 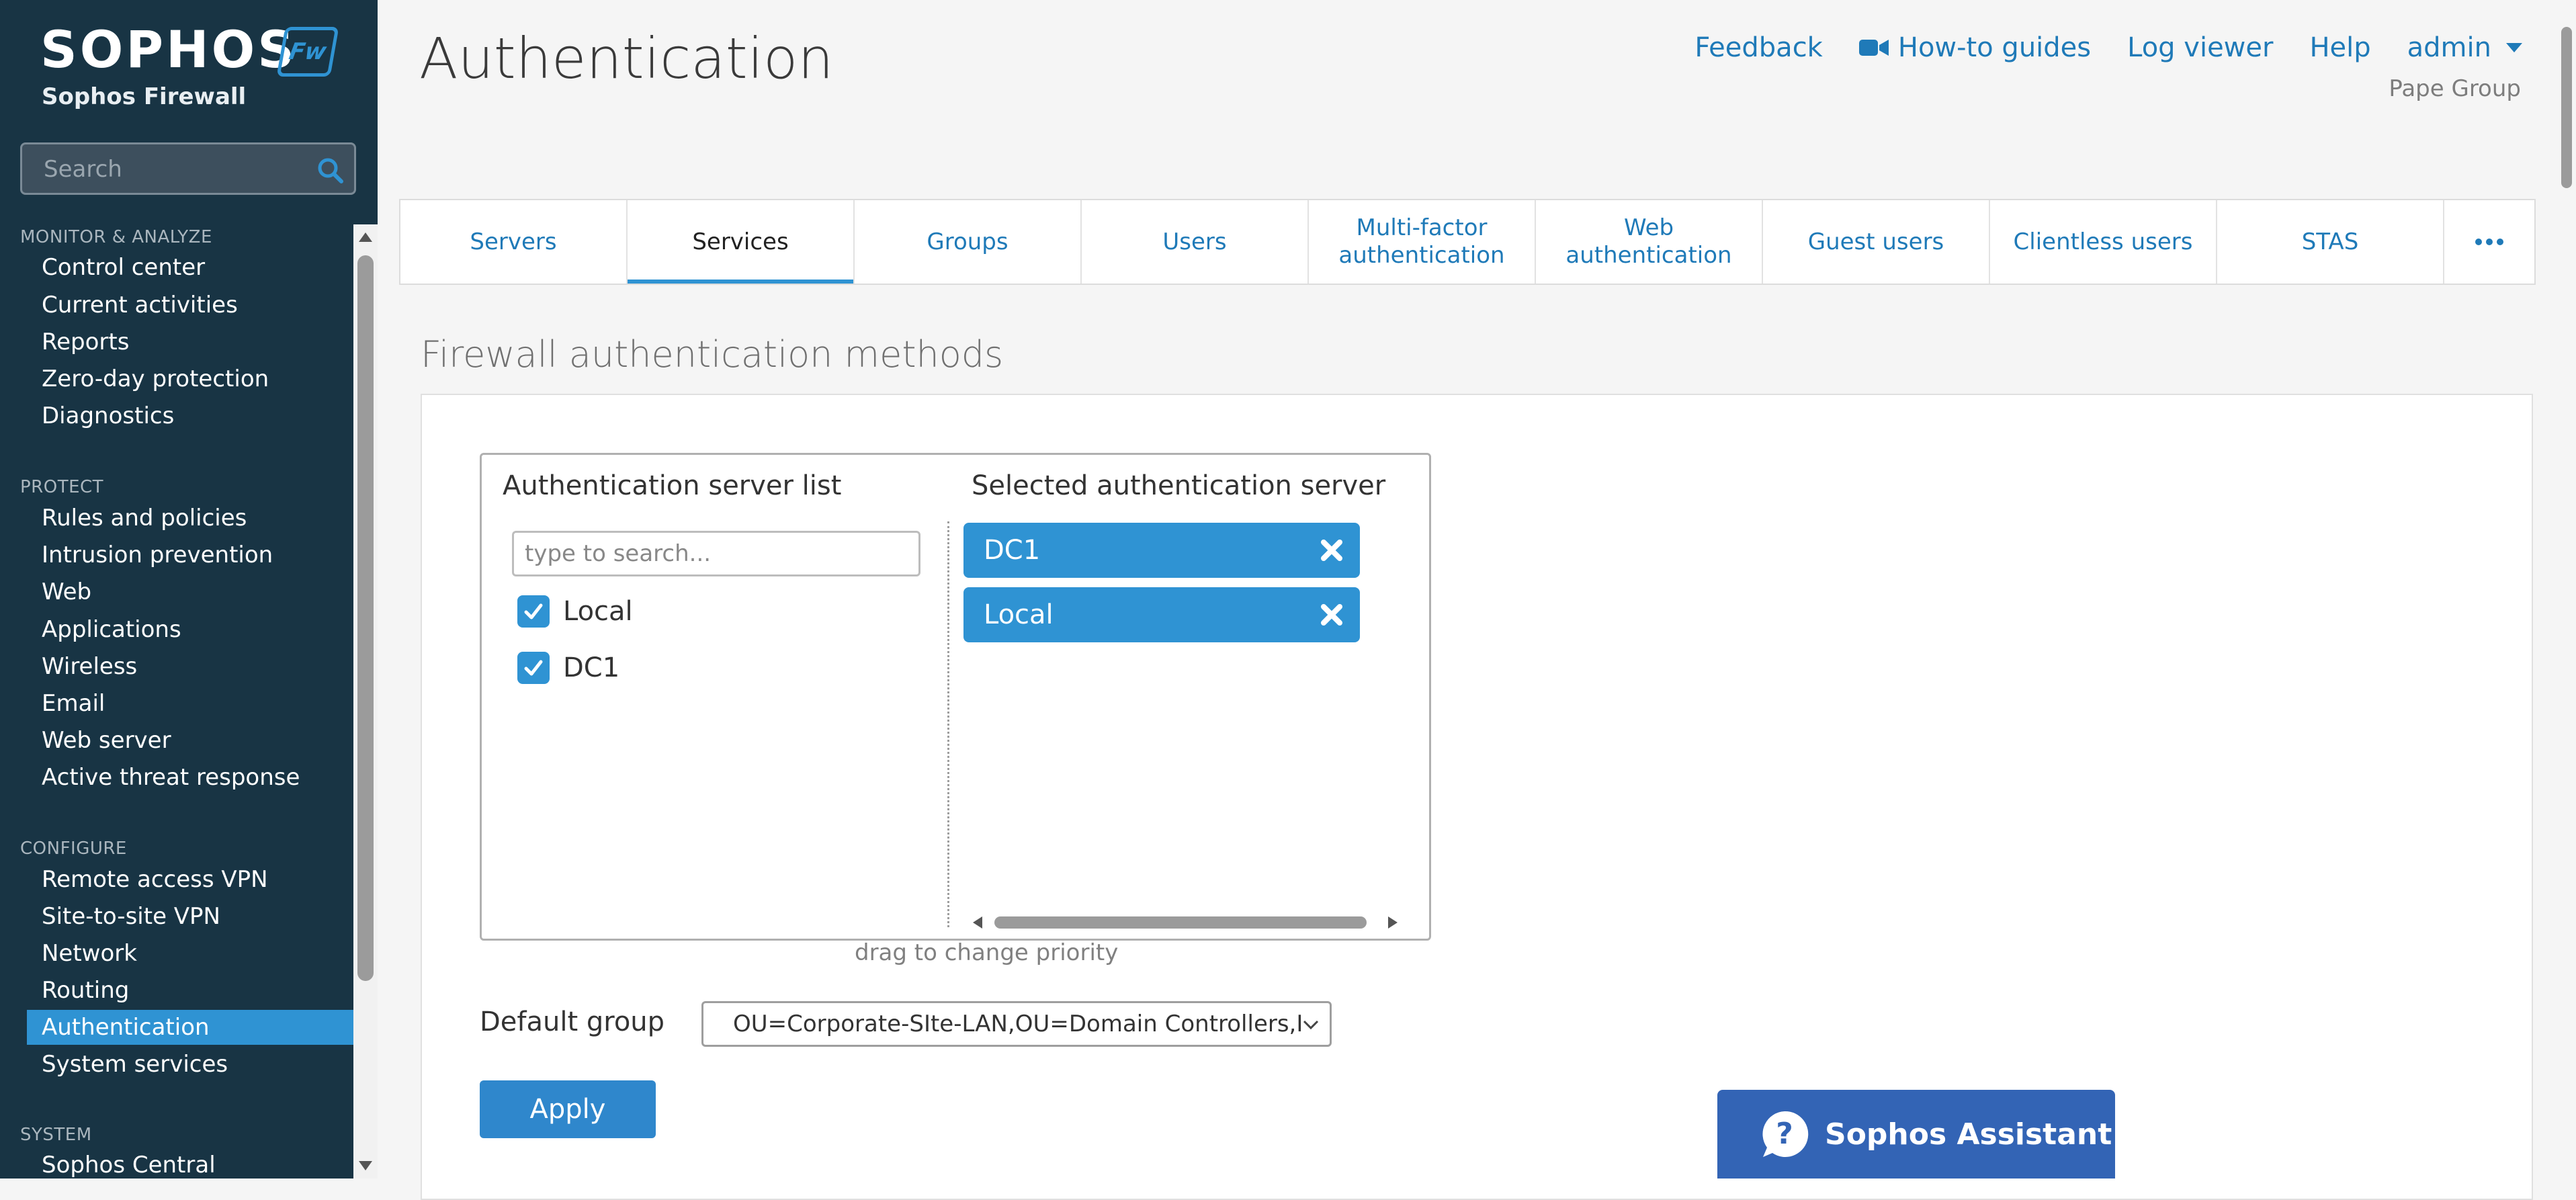 What do you see at coordinates (2566, 589) in the screenshot?
I see `main-scrollbar` at bounding box center [2566, 589].